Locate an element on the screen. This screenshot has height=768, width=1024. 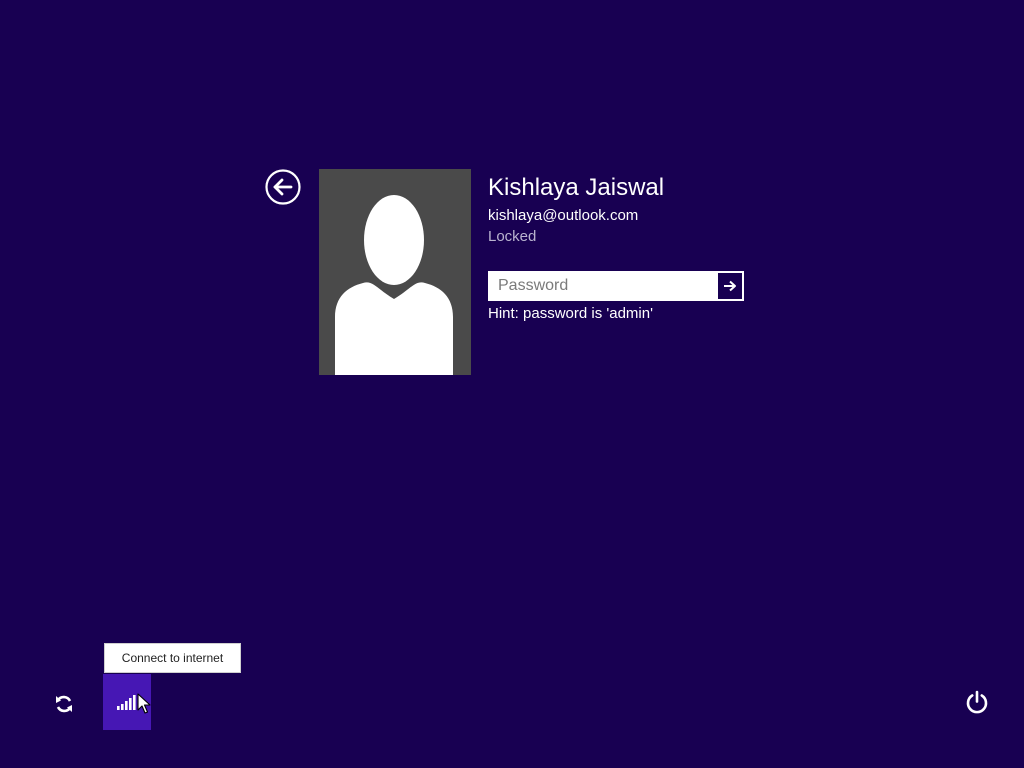
back-button is located at coordinates (283, 187).